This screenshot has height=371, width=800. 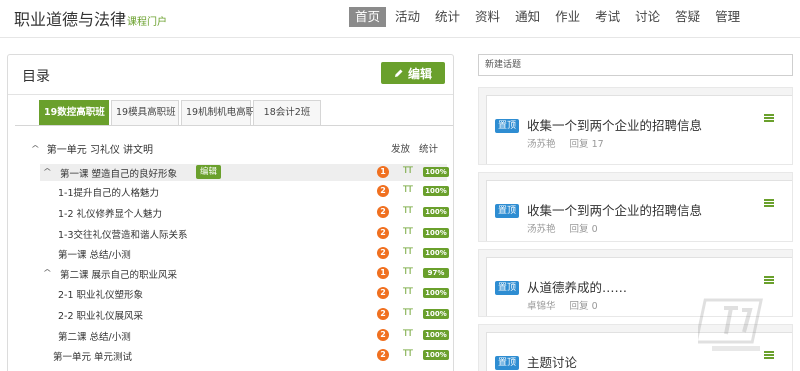 What do you see at coordinates (552, 361) in the screenshot?
I see `topic-title: 主题讨论` at bounding box center [552, 361].